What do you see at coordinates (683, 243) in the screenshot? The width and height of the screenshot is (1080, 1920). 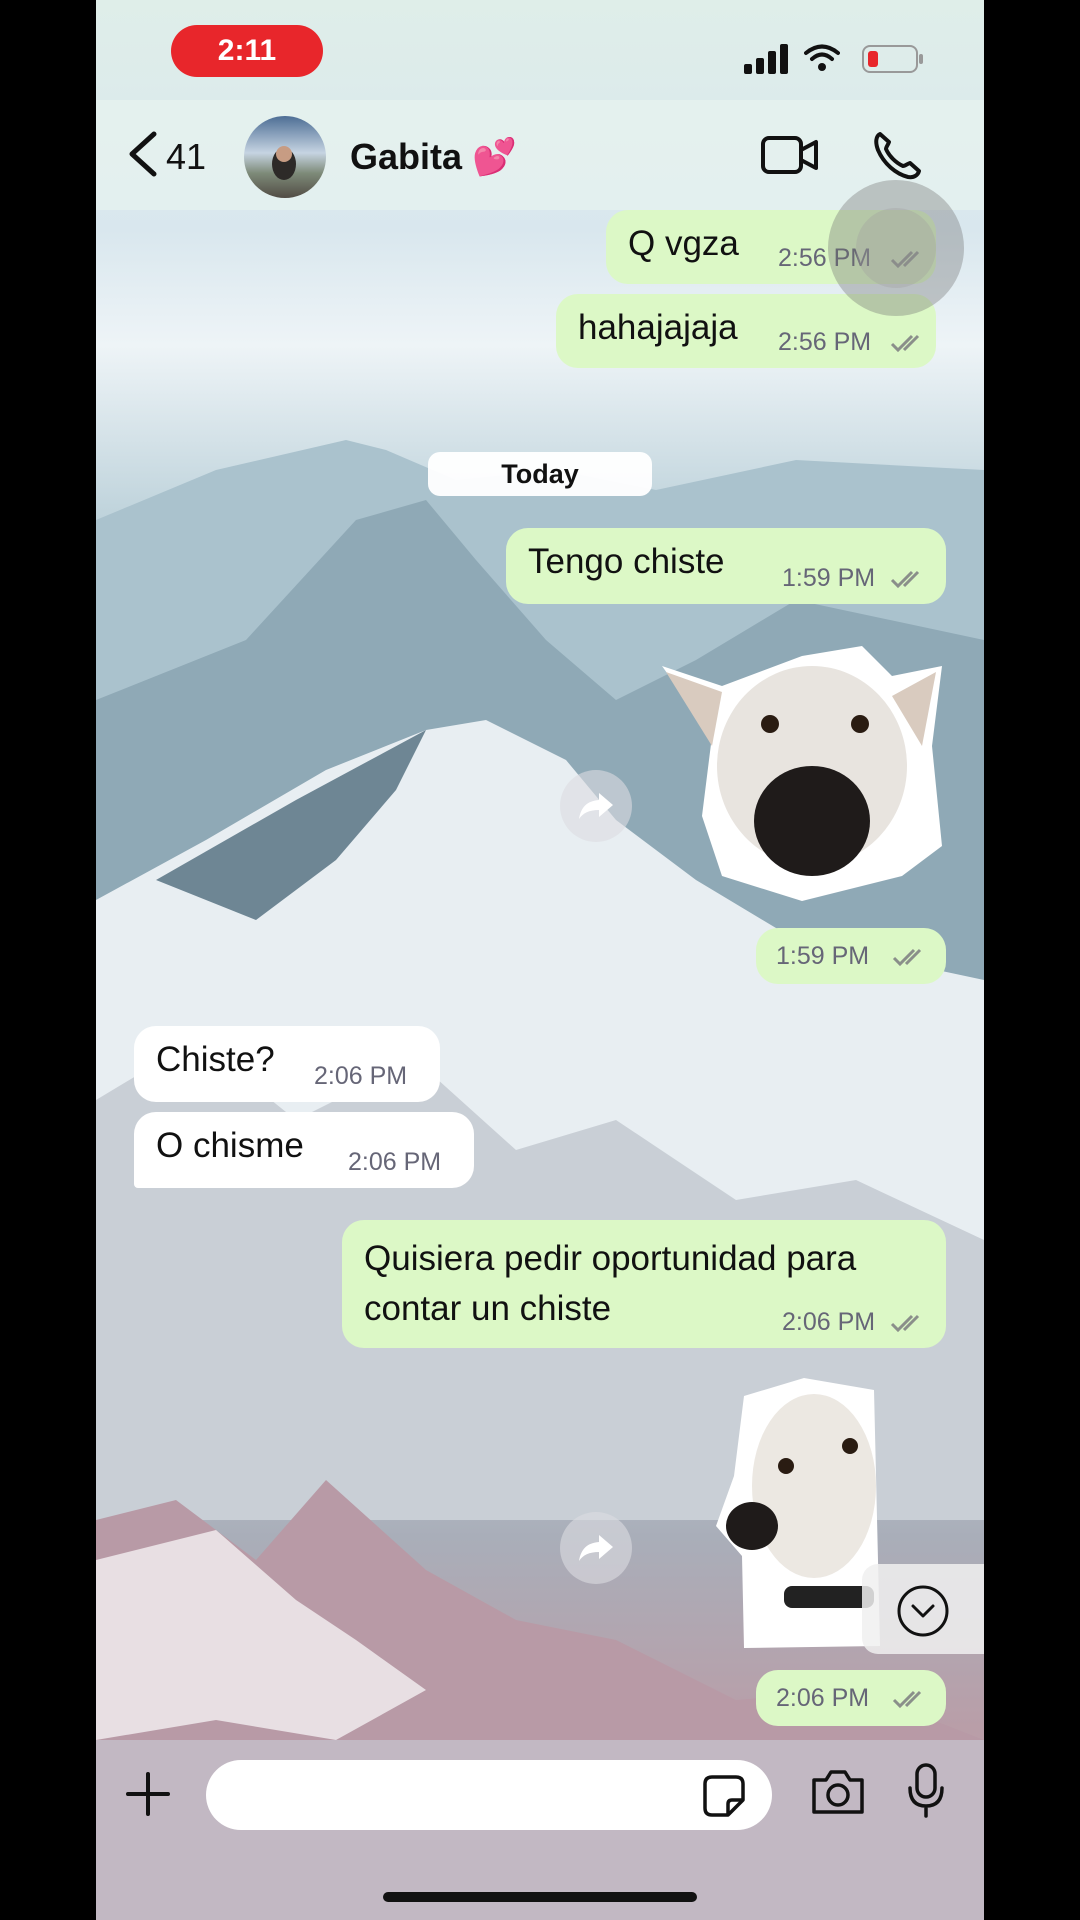 I see `message-text: Q vgza` at bounding box center [683, 243].